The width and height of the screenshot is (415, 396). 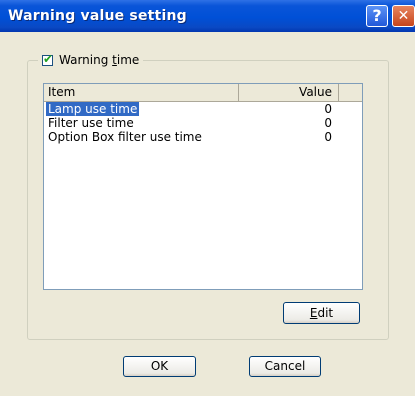 I want to click on help-button: ?, so click(x=377, y=16).